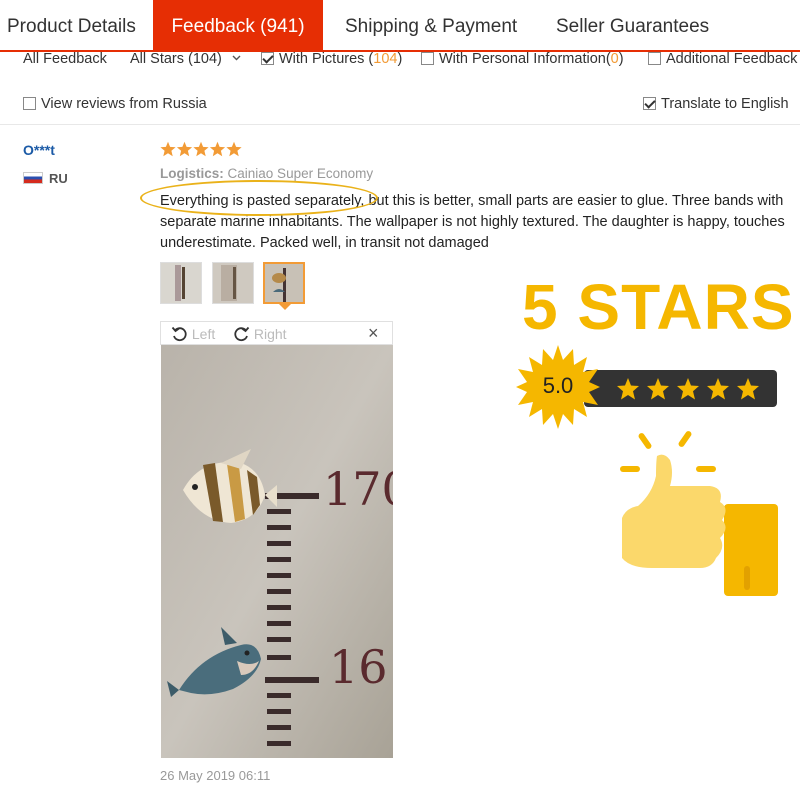 This screenshot has height=800, width=800. I want to click on translate-option: Translate to English, so click(716, 104).